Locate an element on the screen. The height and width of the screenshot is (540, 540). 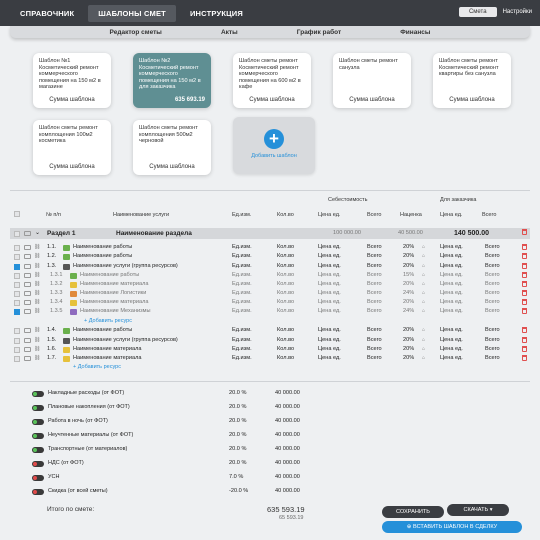
select-all-checkbox is located at coordinates (17, 214).